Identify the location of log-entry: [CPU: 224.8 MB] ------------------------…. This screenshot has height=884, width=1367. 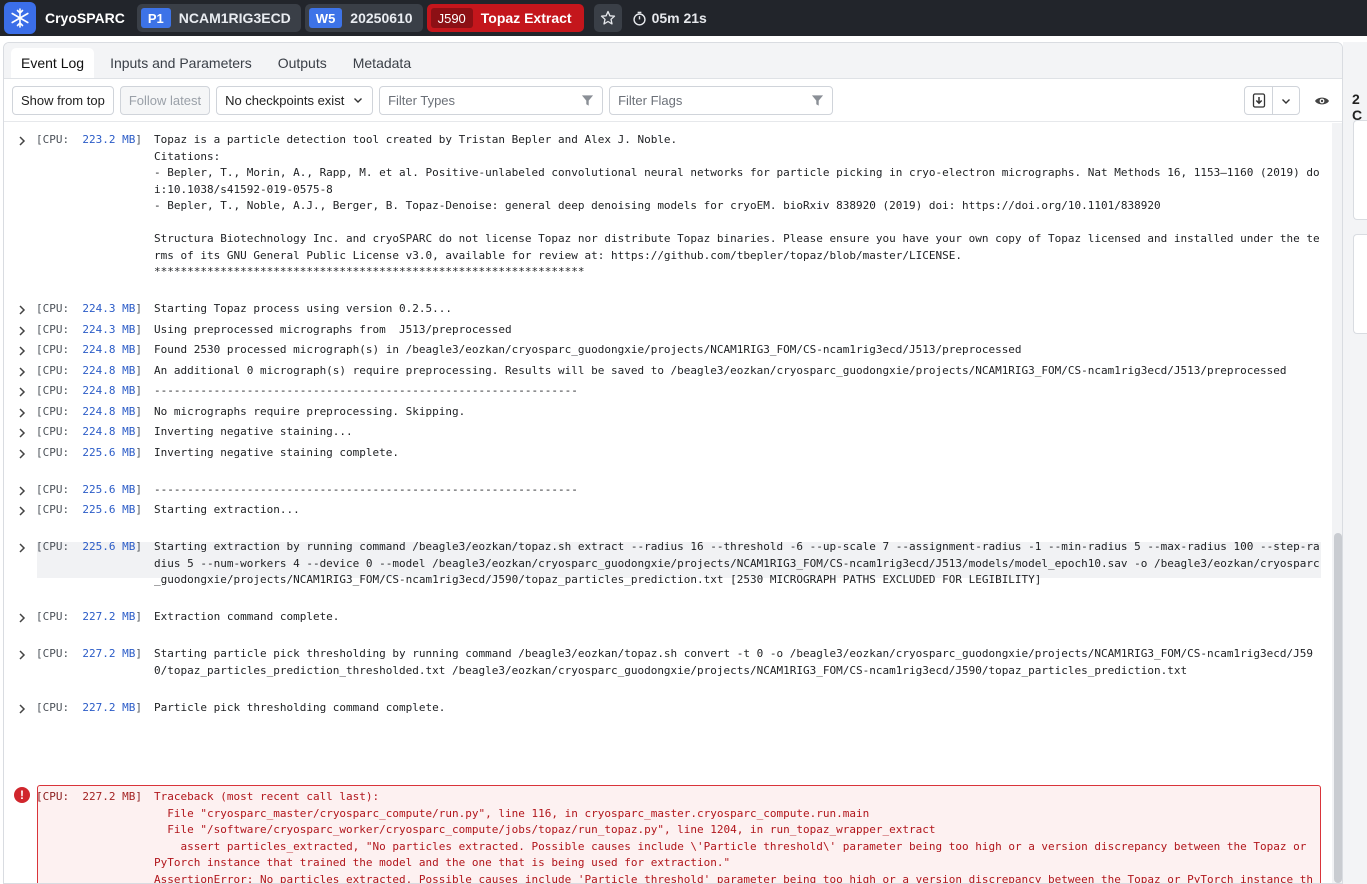
(679, 391).